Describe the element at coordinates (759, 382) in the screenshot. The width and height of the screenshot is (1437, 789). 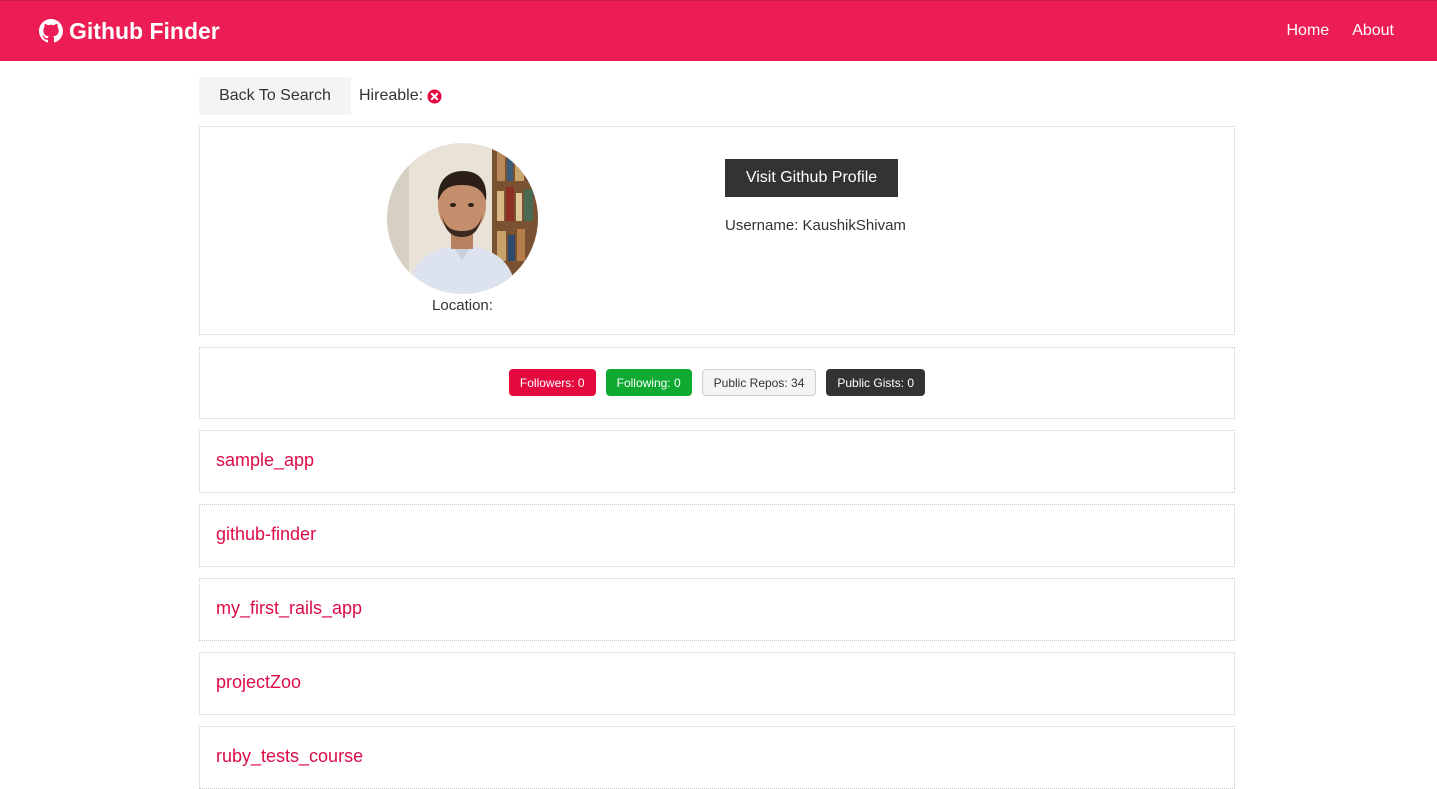
I see `public-repos-badge: Public Repos: 34` at that location.